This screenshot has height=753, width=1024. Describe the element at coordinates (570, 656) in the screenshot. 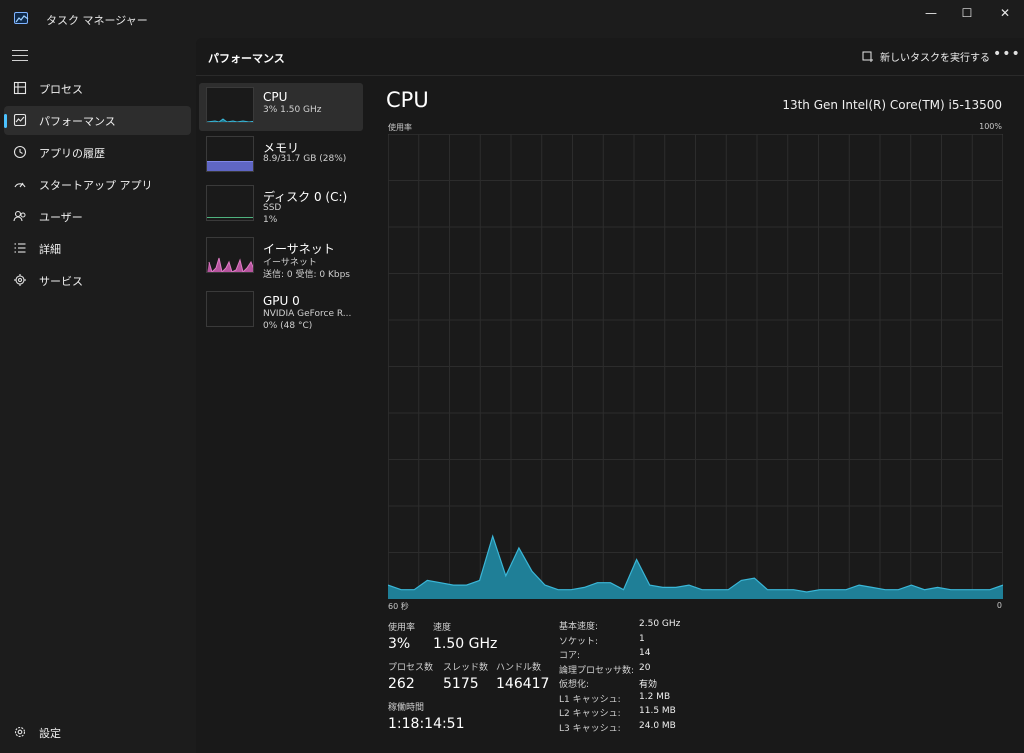

I see `spec-cores-label: コア:` at that location.